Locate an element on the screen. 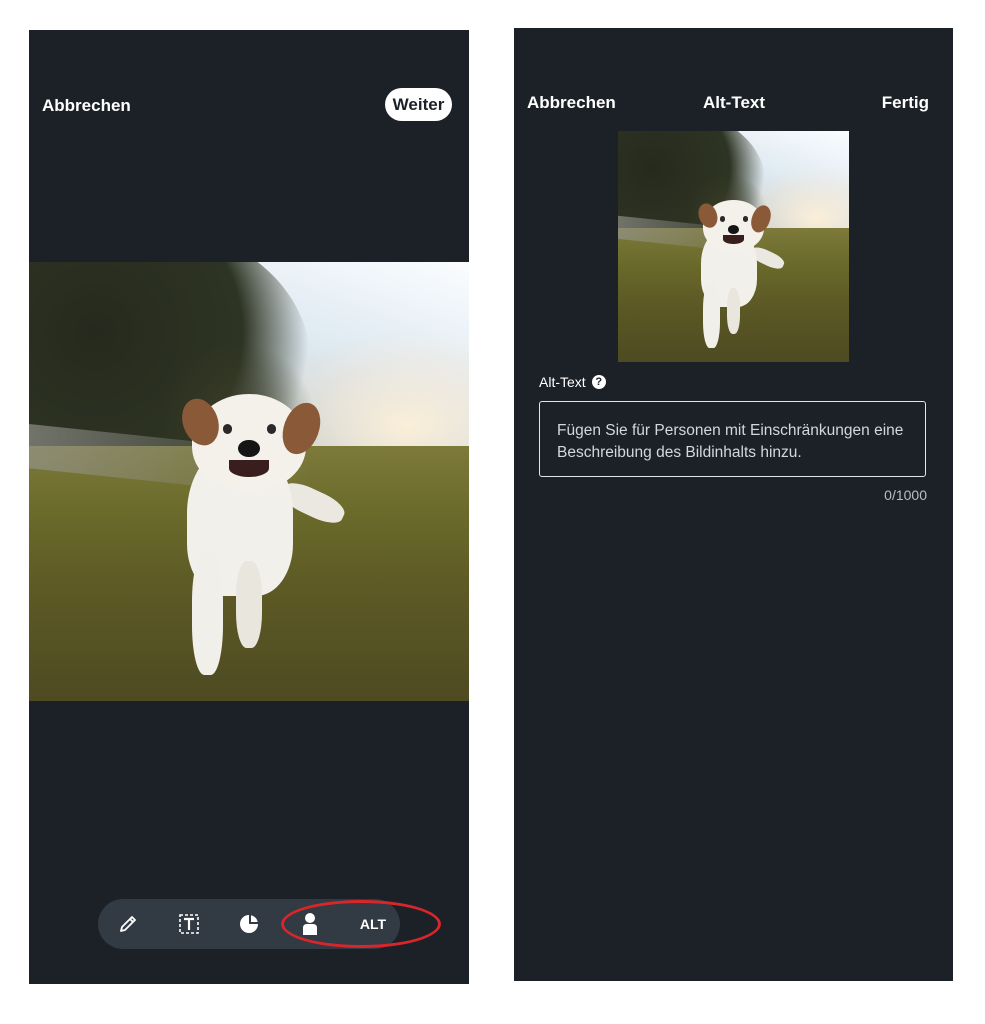 The height and width of the screenshot is (1024, 985). alt-text-label-row: Alt-Text ? is located at coordinates (572, 382).